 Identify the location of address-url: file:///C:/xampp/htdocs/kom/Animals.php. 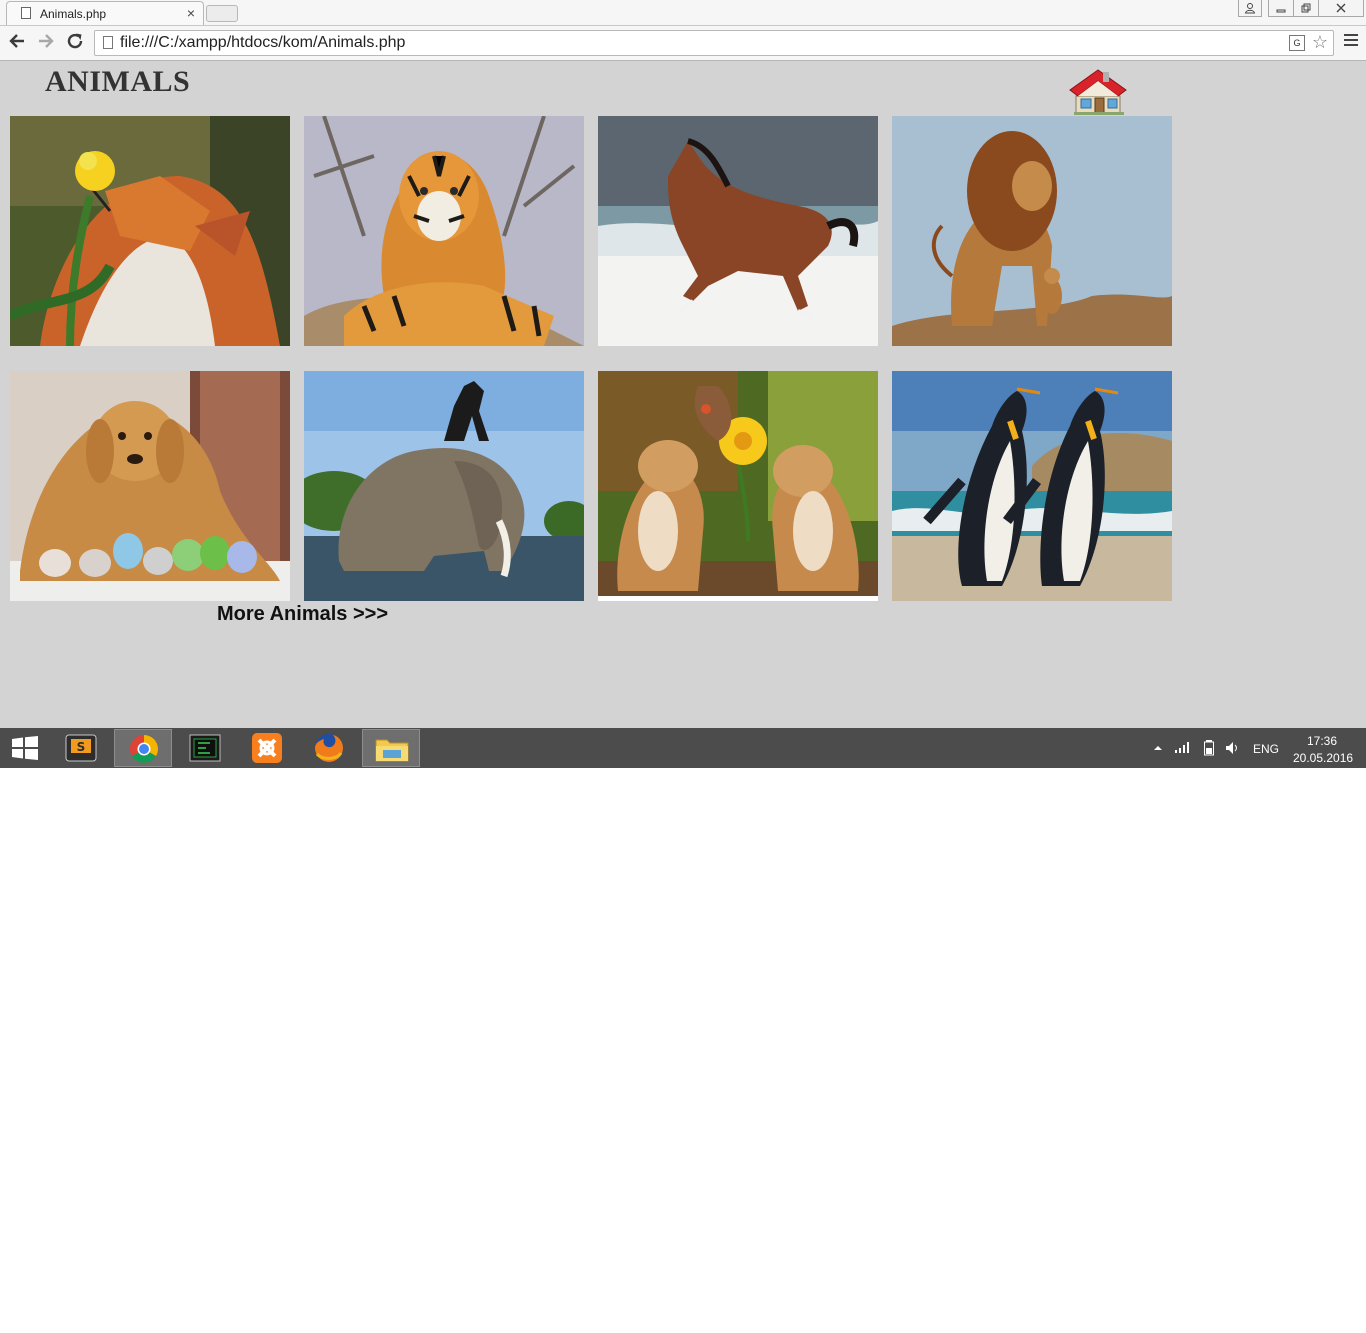
(262, 43).